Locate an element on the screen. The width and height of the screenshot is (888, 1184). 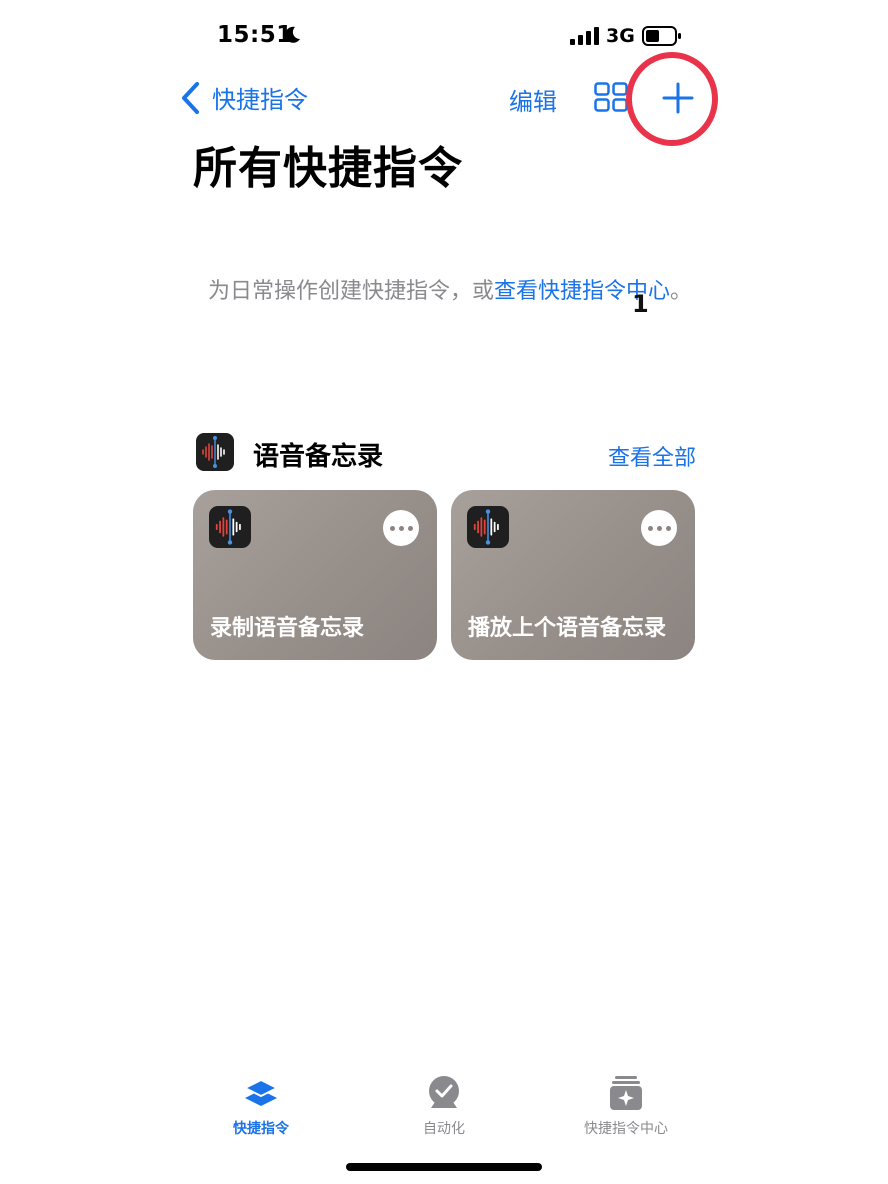
intro-text-end: 。 is located at coordinates (681, 291).